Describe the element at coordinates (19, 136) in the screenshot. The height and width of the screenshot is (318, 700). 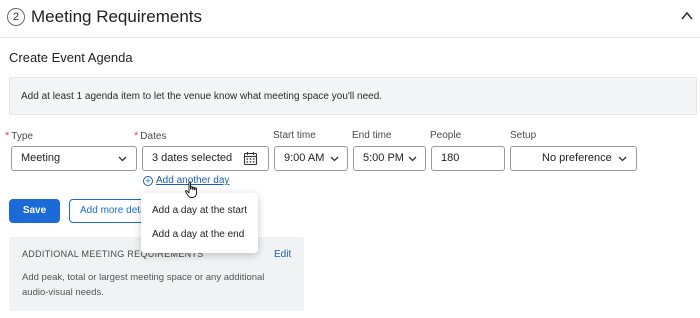
I see `type-label: * Type` at that location.